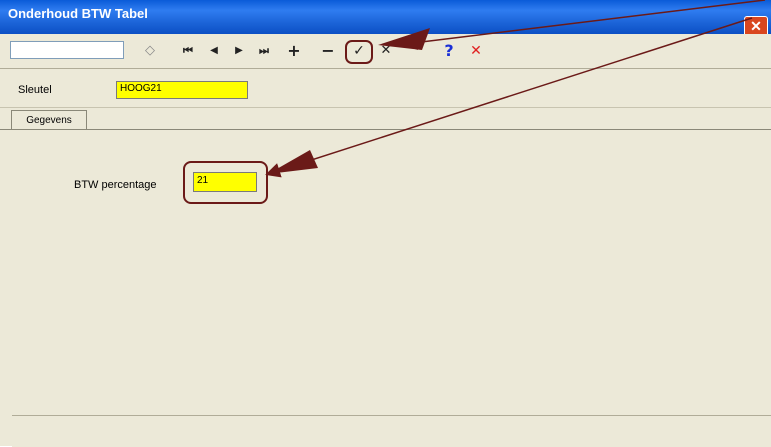 The width and height of the screenshot is (771, 447). What do you see at coordinates (385, 88) in the screenshot?
I see `key-row: Sleutel HOOG21` at bounding box center [385, 88].